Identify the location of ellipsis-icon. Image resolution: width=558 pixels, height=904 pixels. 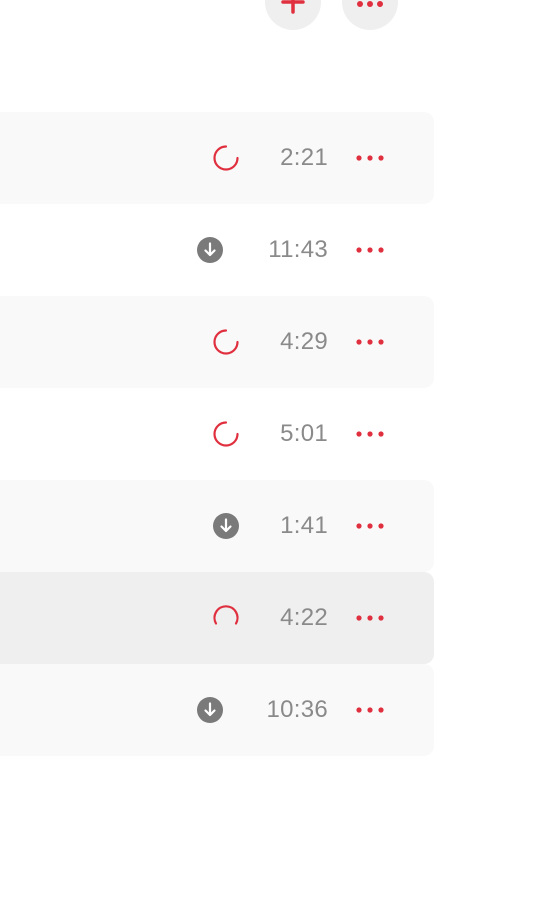
(370, 4).